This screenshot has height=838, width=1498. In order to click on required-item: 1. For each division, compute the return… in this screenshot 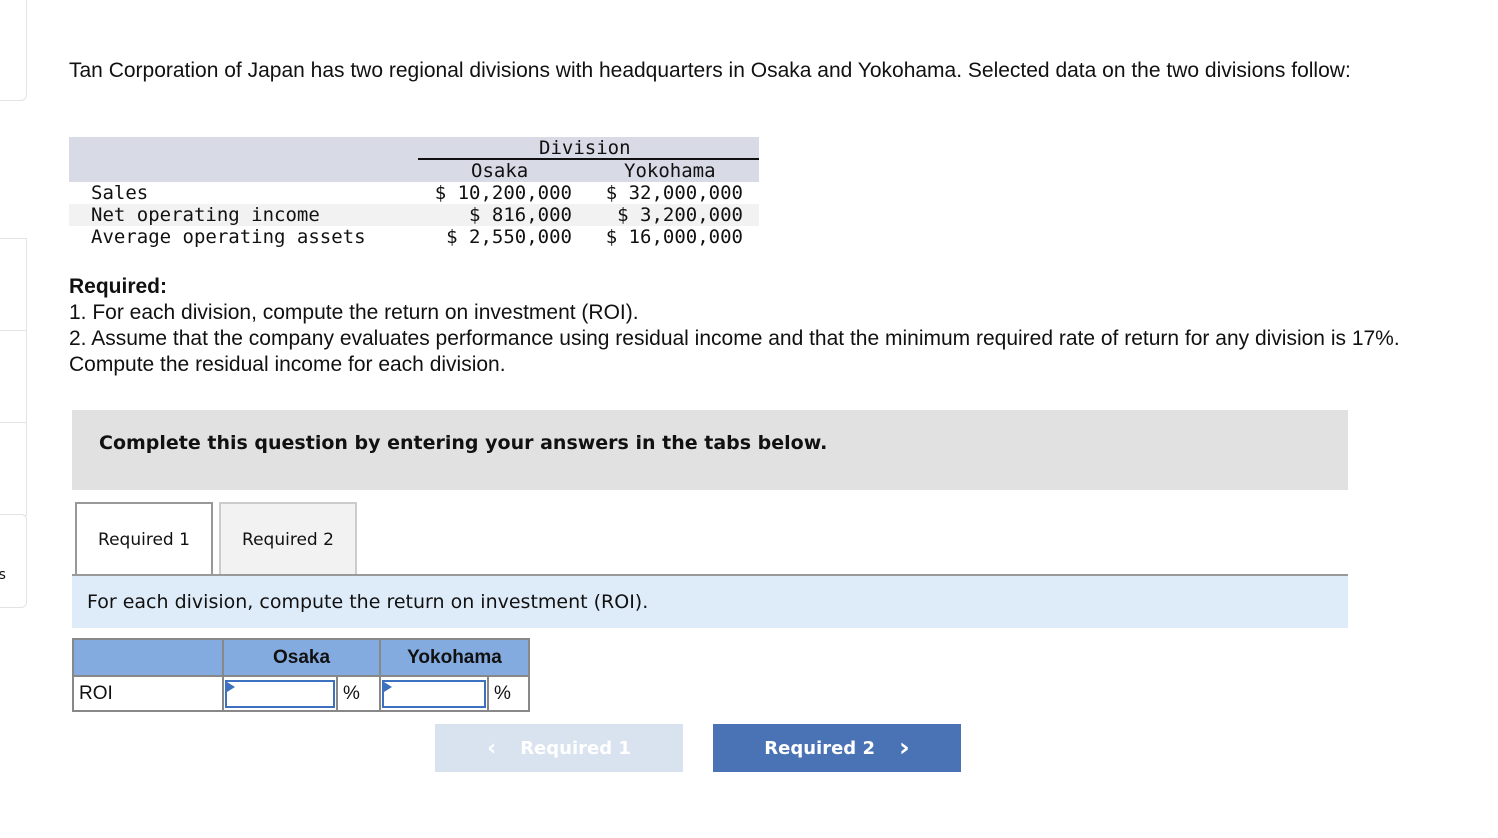, I will do `click(354, 312)`.